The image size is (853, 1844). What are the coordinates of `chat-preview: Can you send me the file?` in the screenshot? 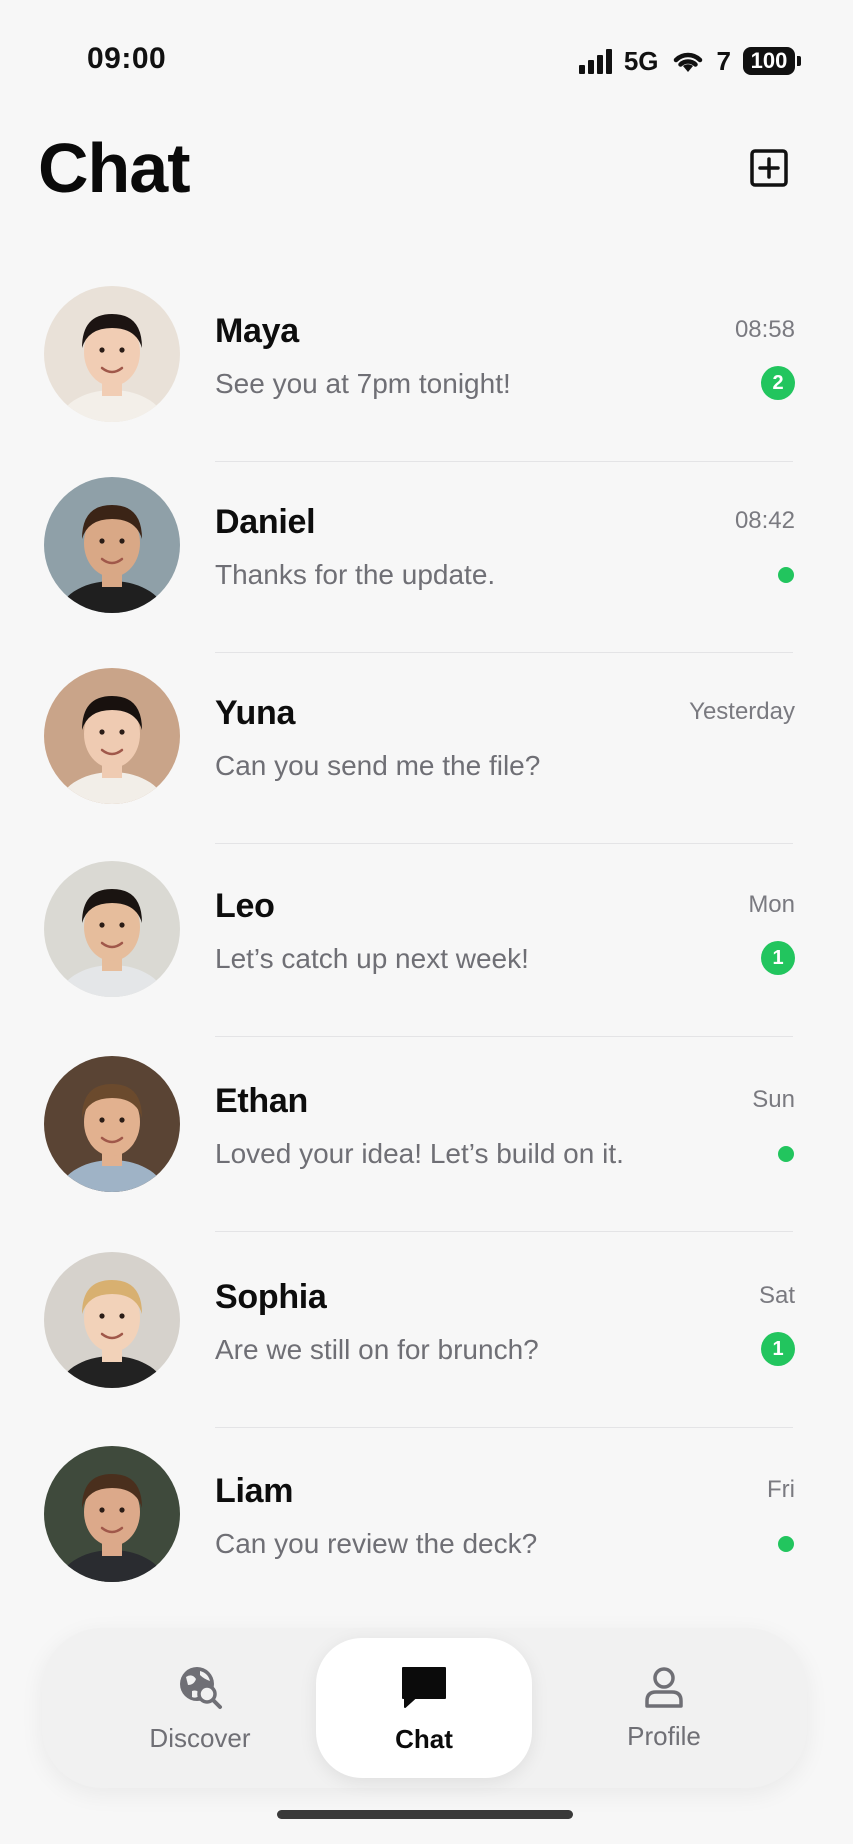 It's located at (378, 765).